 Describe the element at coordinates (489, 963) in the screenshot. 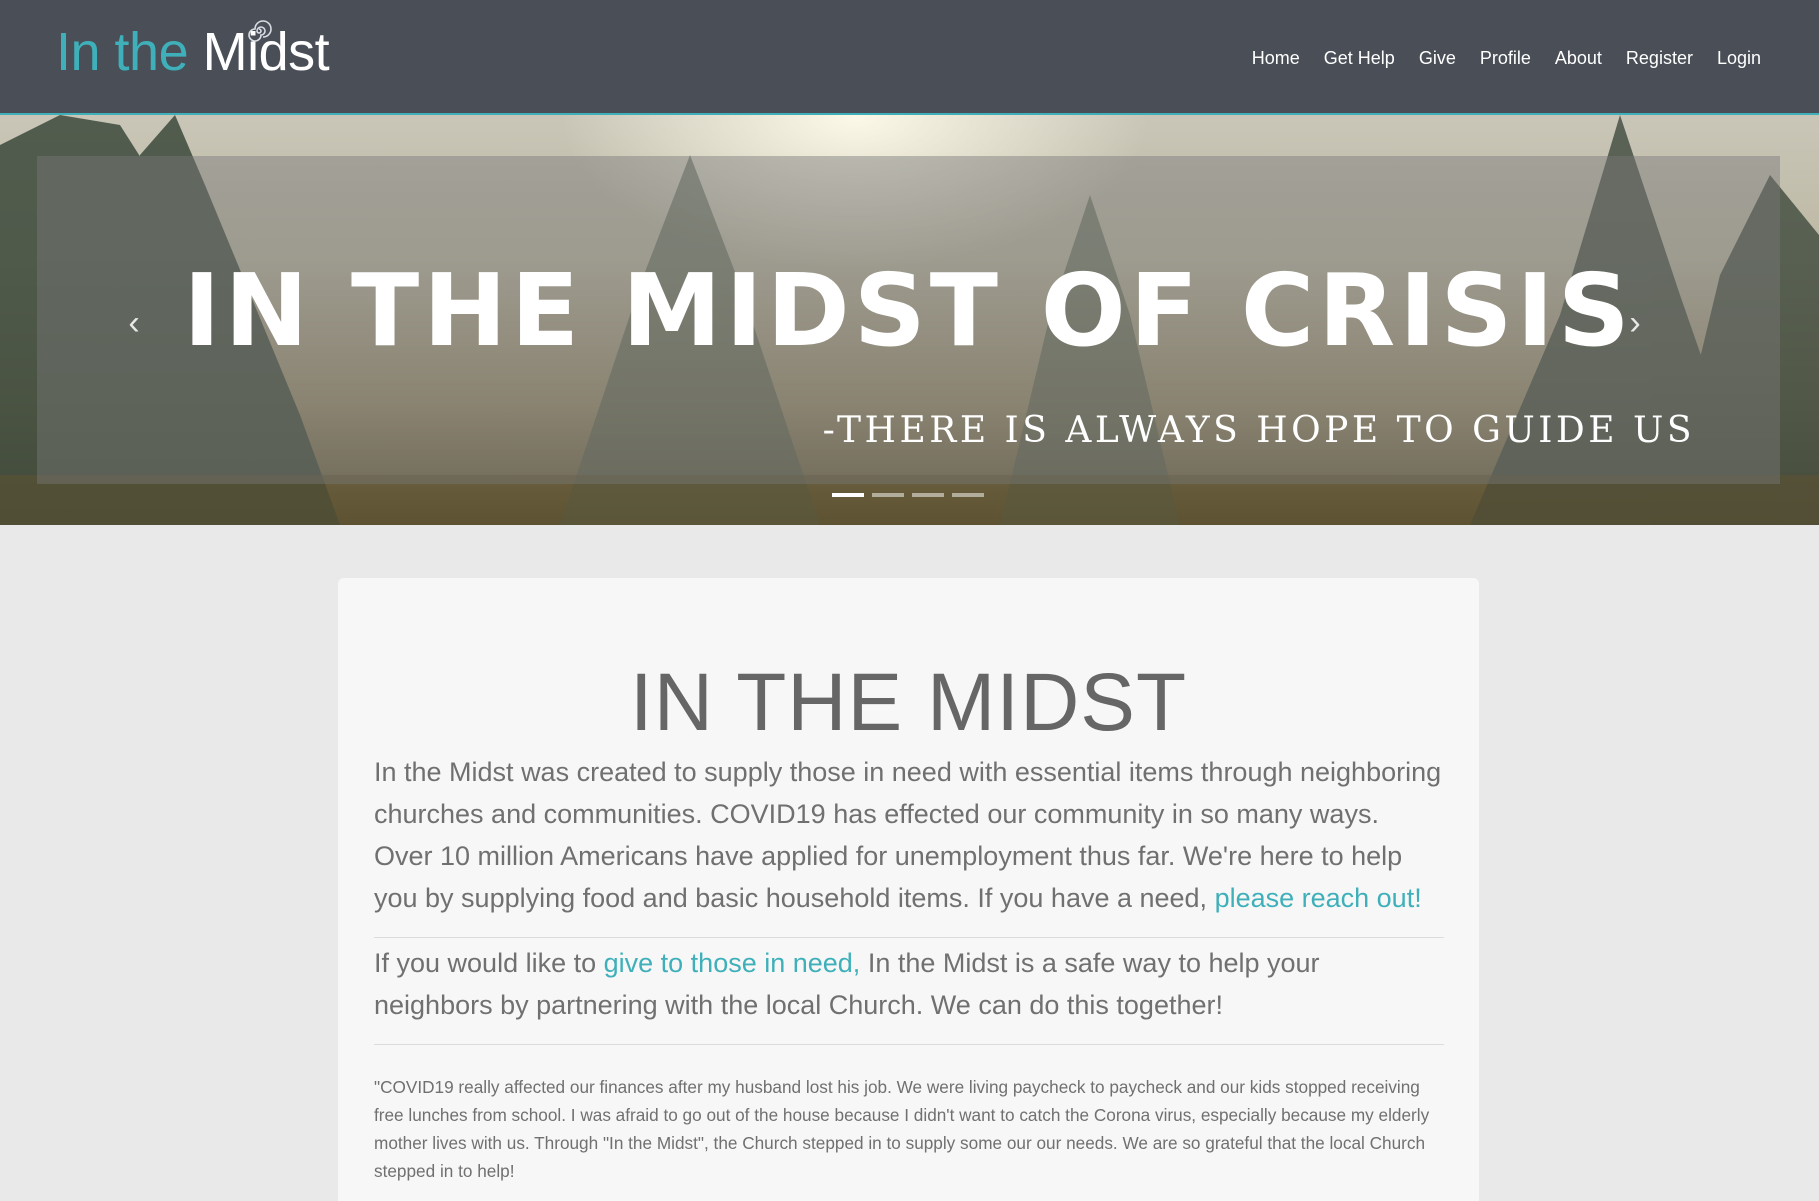

I see `give-prefix: If you would like to` at that location.